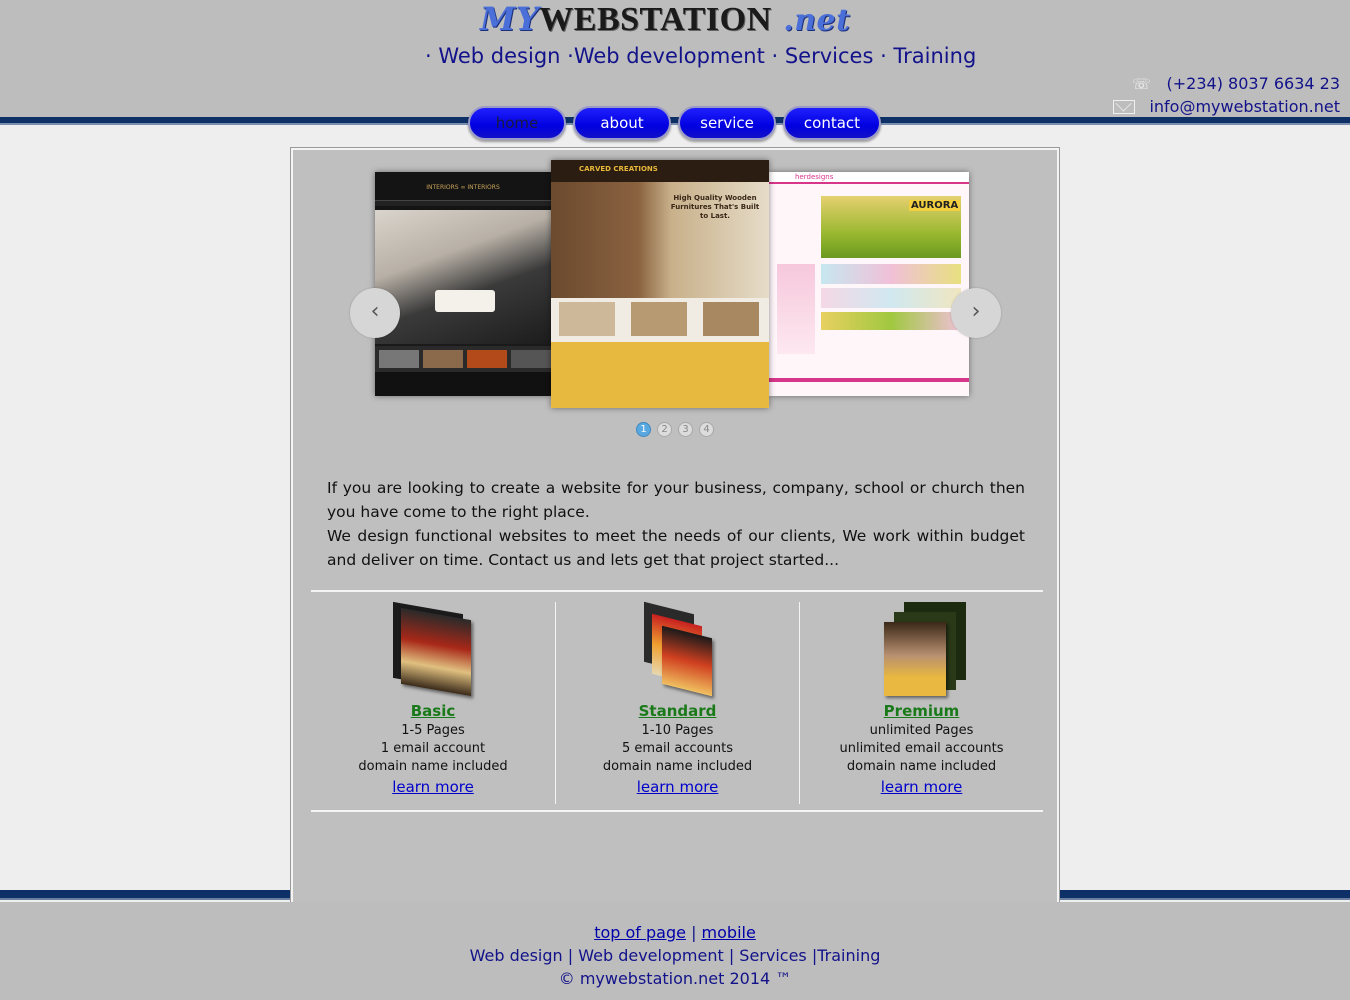  Describe the element at coordinates (677, 748) in the screenshot. I see `package-standard-email: 5 email accounts` at that location.